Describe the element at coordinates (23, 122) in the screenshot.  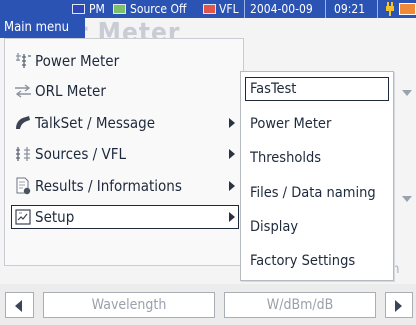
I see `talkset-icon` at that location.